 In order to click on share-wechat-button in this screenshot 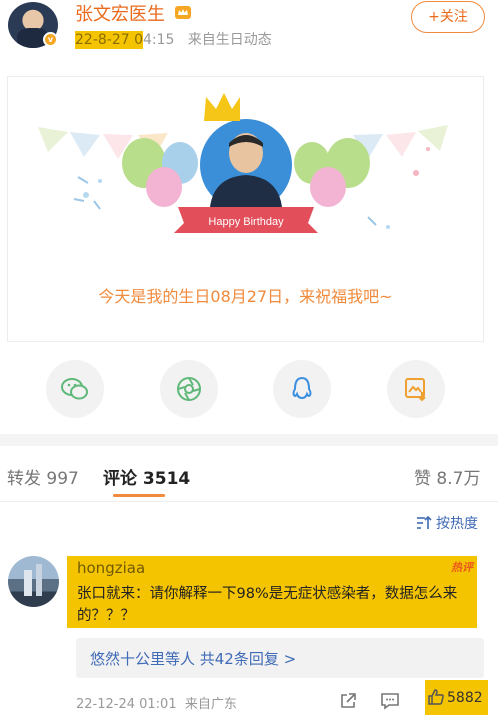, I will do `click(75, 389)`.